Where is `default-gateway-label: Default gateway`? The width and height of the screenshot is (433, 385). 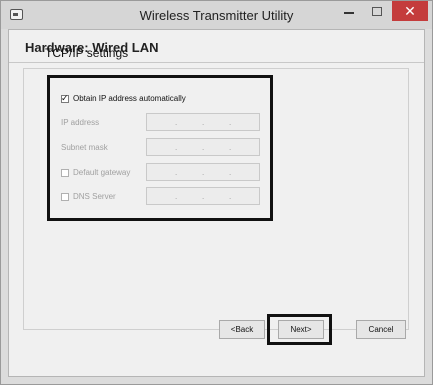 default-gateway-label: Default gateway is located at coordinates (102, 172).